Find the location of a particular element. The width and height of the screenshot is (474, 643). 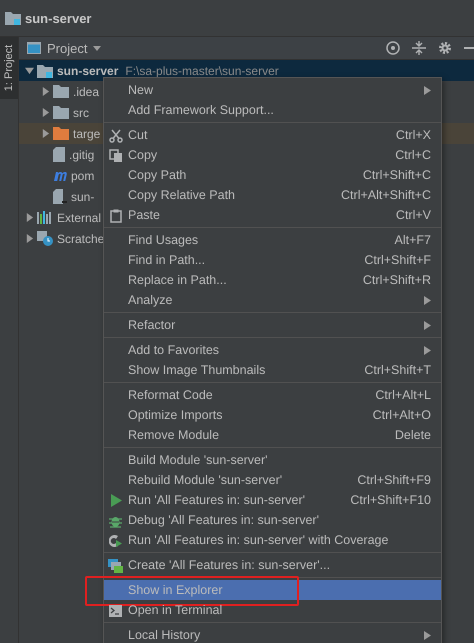

shortcut-text: Ctrl+Shift+F9 is located at coordinates (394, 480).